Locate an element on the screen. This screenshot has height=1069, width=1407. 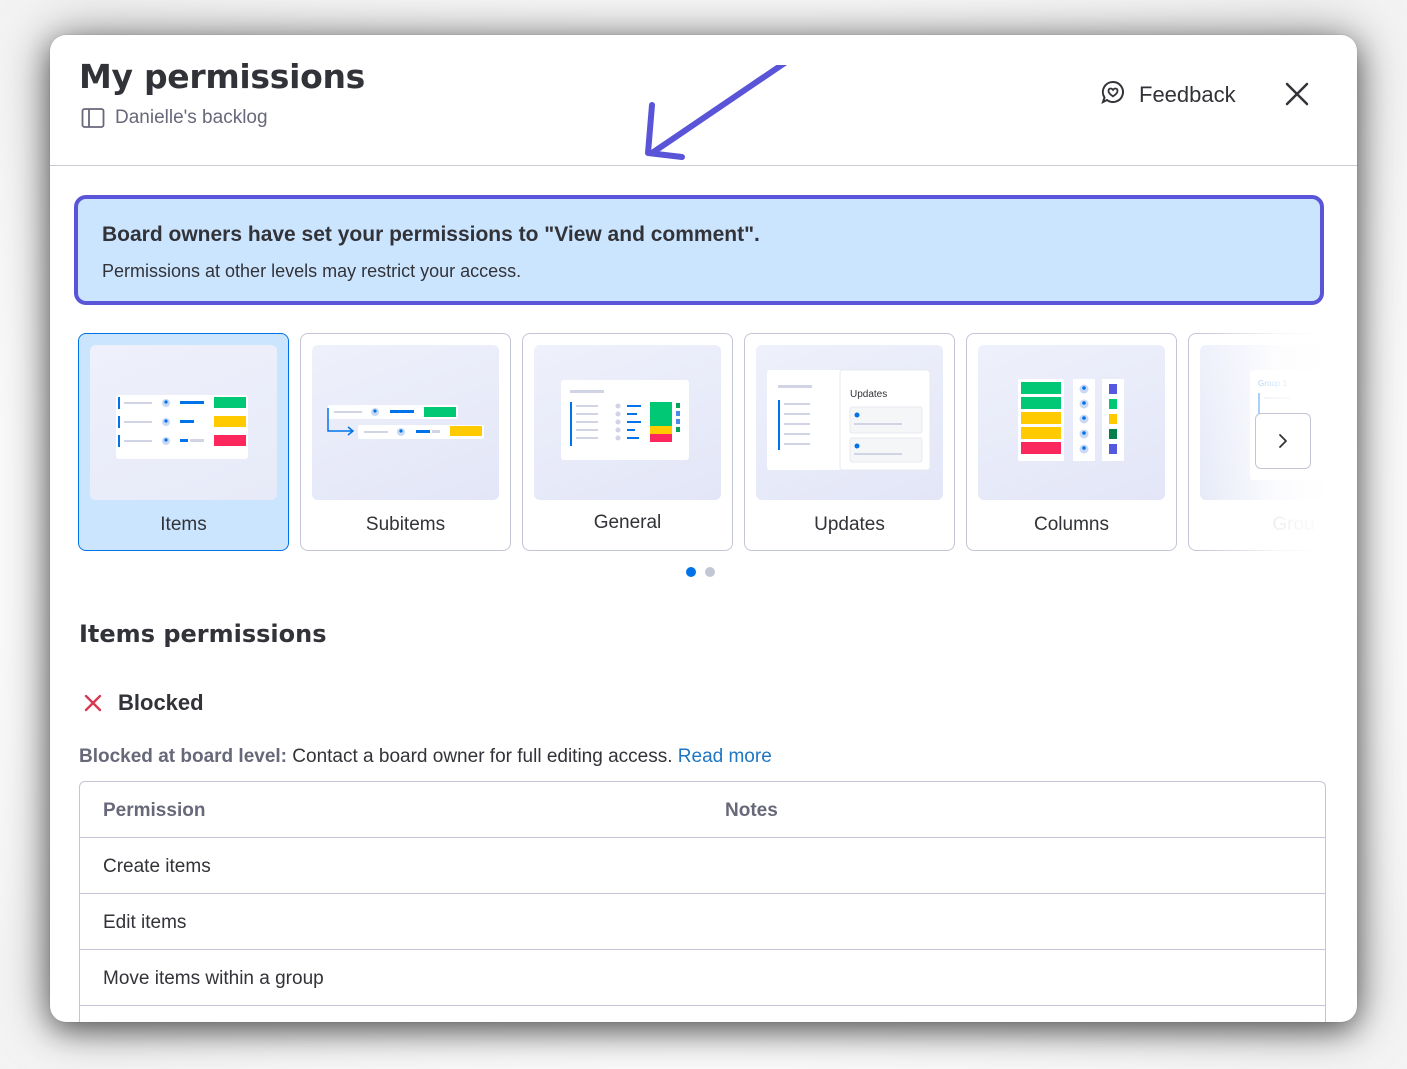
board-breadcrumb: Danielle's backlog is located at coordinates (174, 118).